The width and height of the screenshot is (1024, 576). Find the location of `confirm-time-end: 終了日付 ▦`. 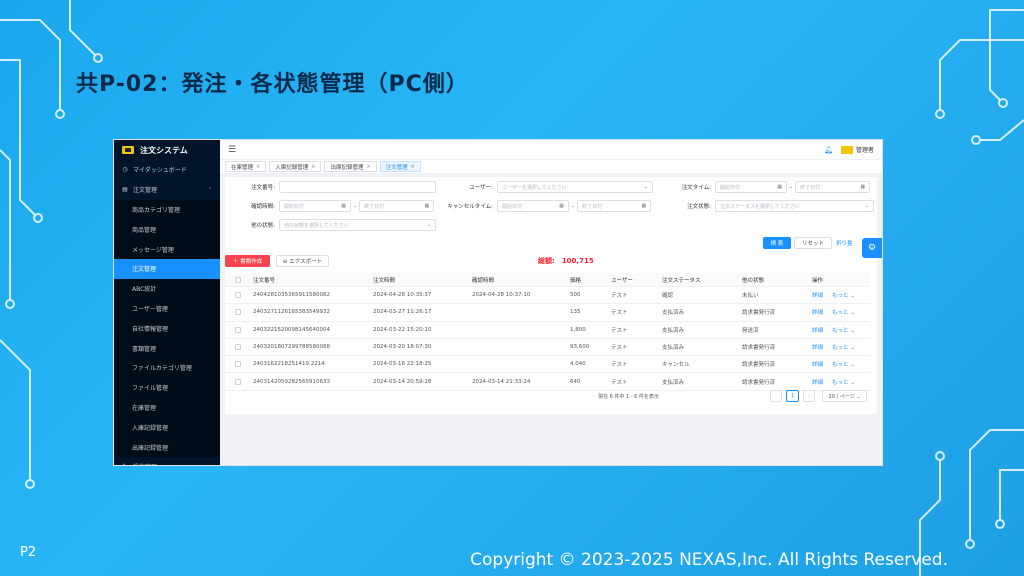

confirm-time-end: 終了日付 ▦ is located at coordinates (397, 206).